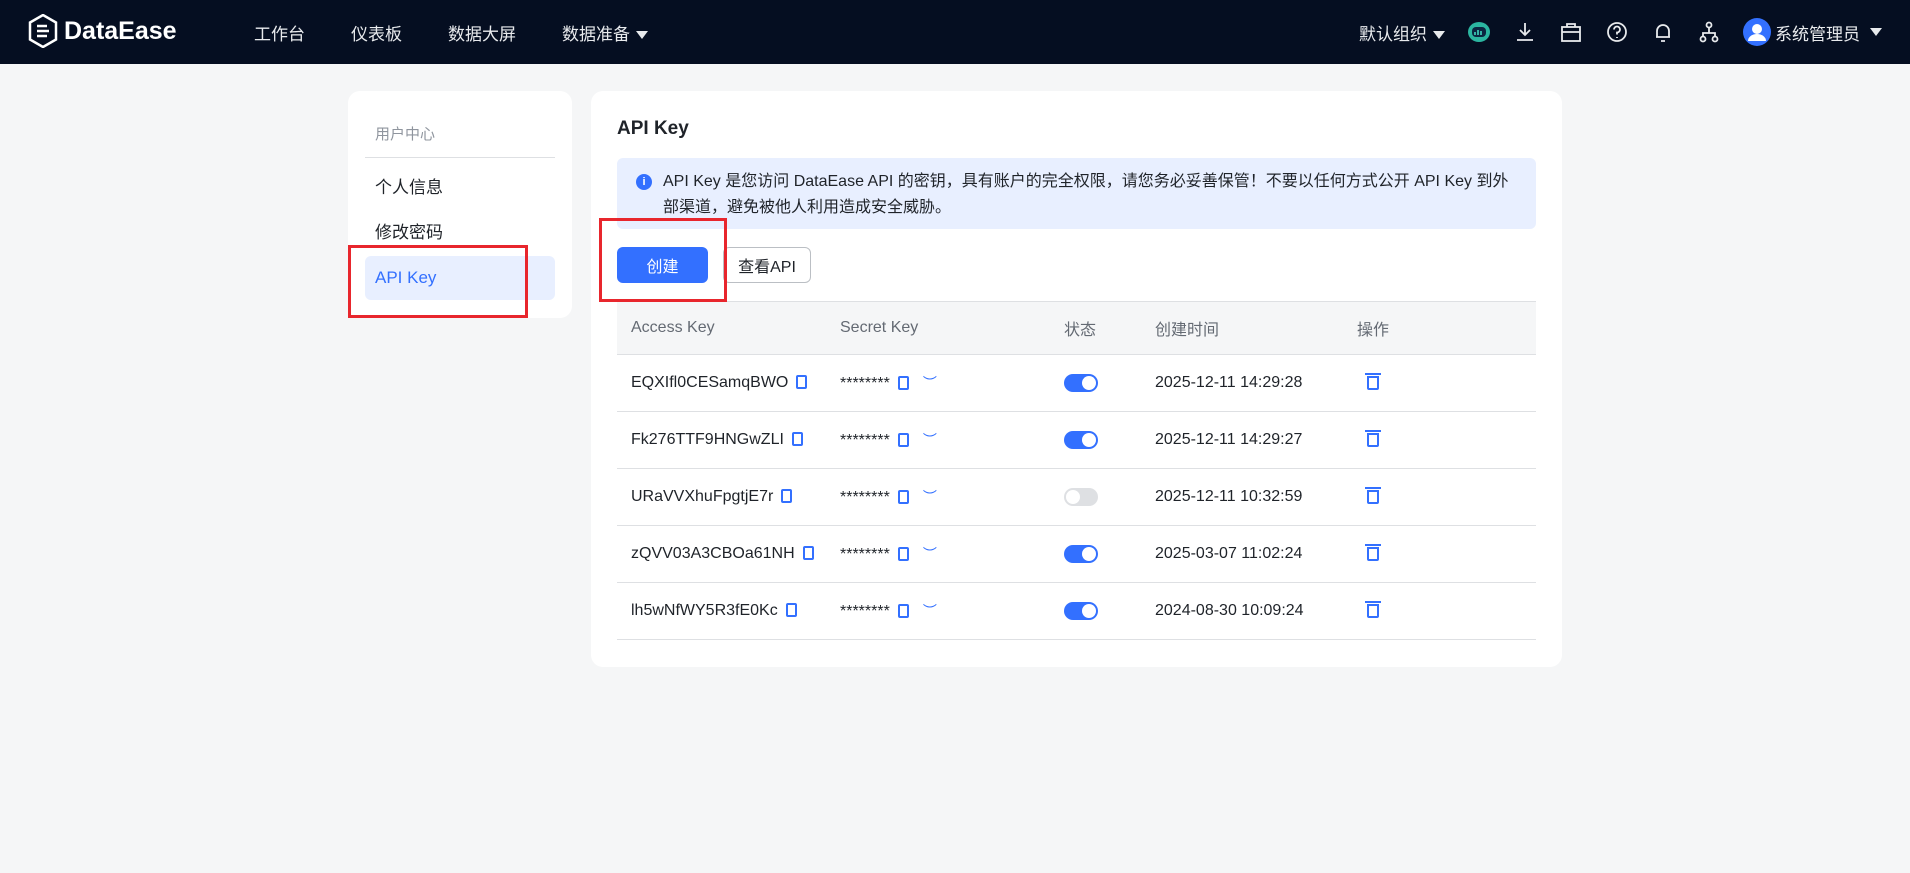  What do you see at coordinates (438, 281) in the screenshot?
I see `highlight-box-sidebar` at bounding box center [438, 281].